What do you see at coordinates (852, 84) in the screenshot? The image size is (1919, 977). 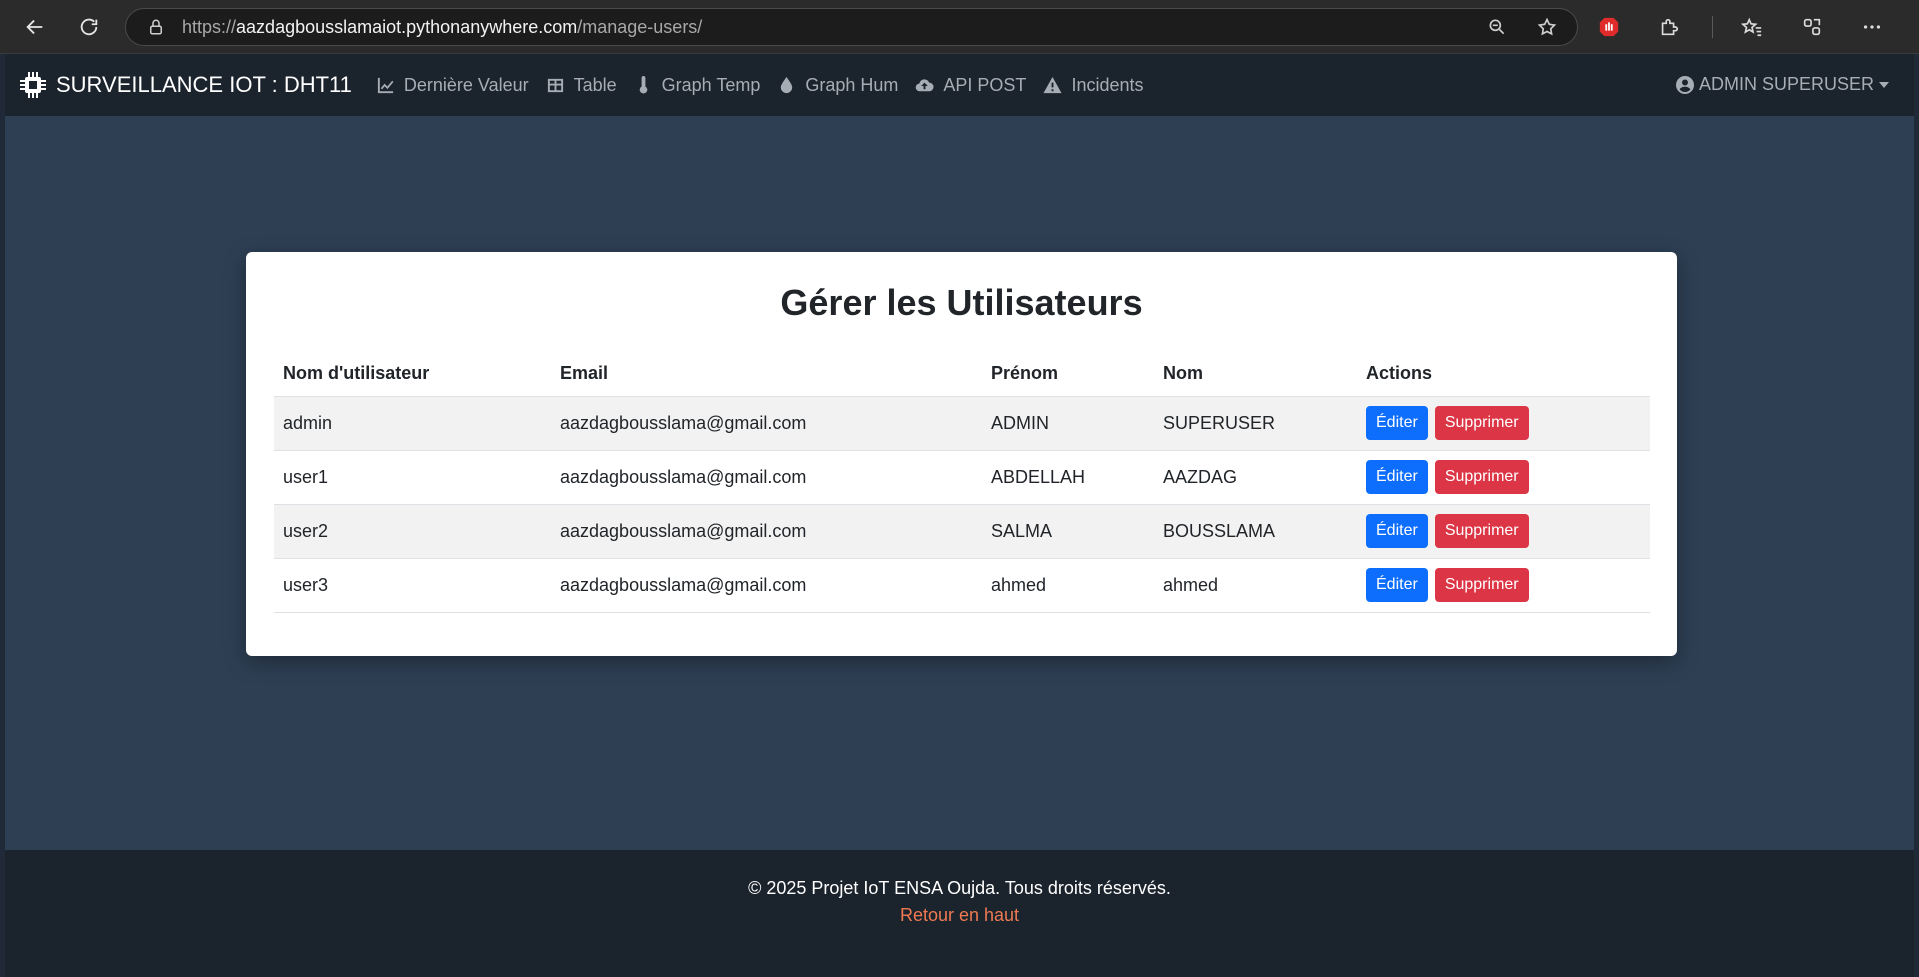 I see `nav-link-label: Graph Hum` at bounding box center [852, 84].